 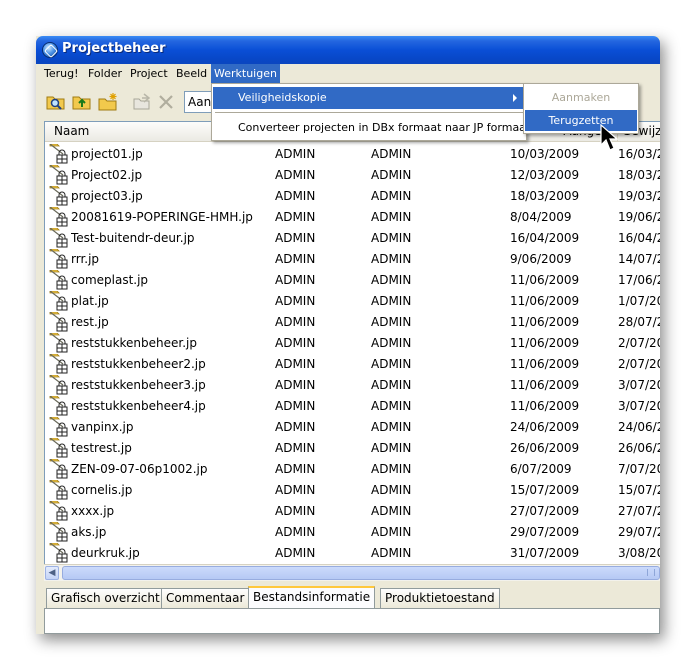 What do you see at coordinates (352, 552) in the screenshot?
I see `table-row: deurkruk.jp ADMIN ADMIN 31/07/2009 3/08/2009` at bounding box center [352, 552].